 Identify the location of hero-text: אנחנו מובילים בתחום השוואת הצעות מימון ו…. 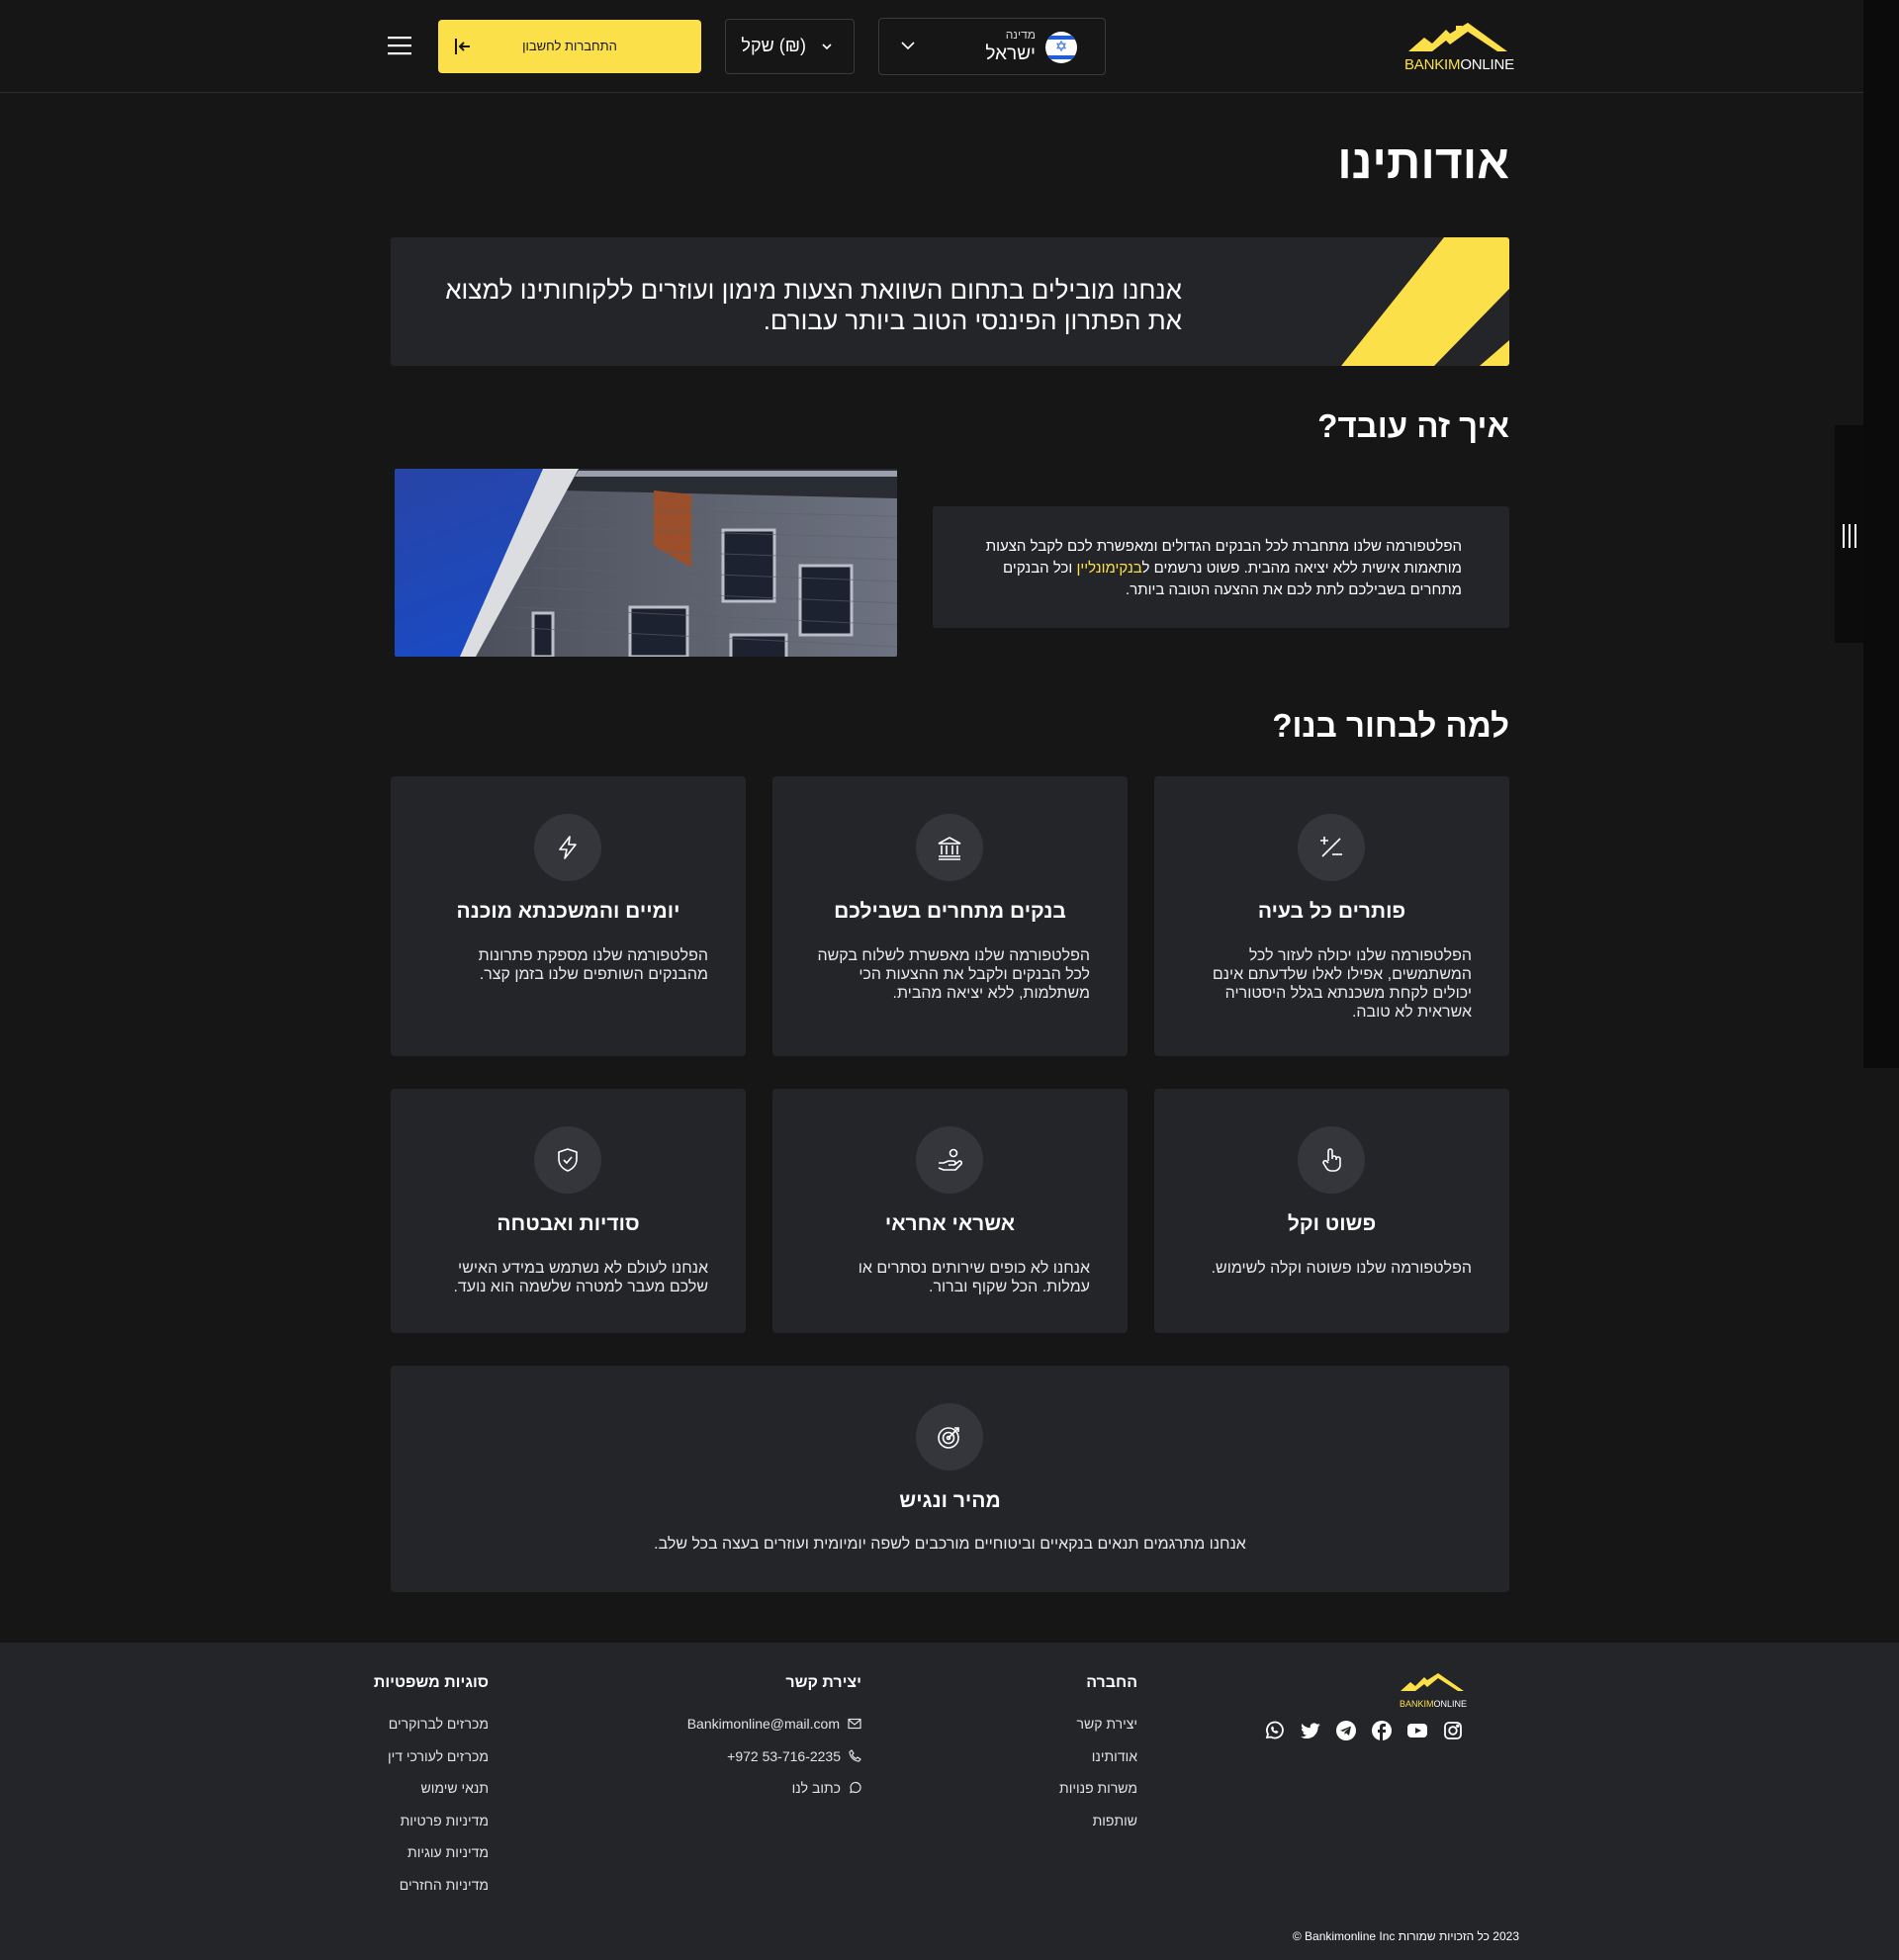
(813, 305).